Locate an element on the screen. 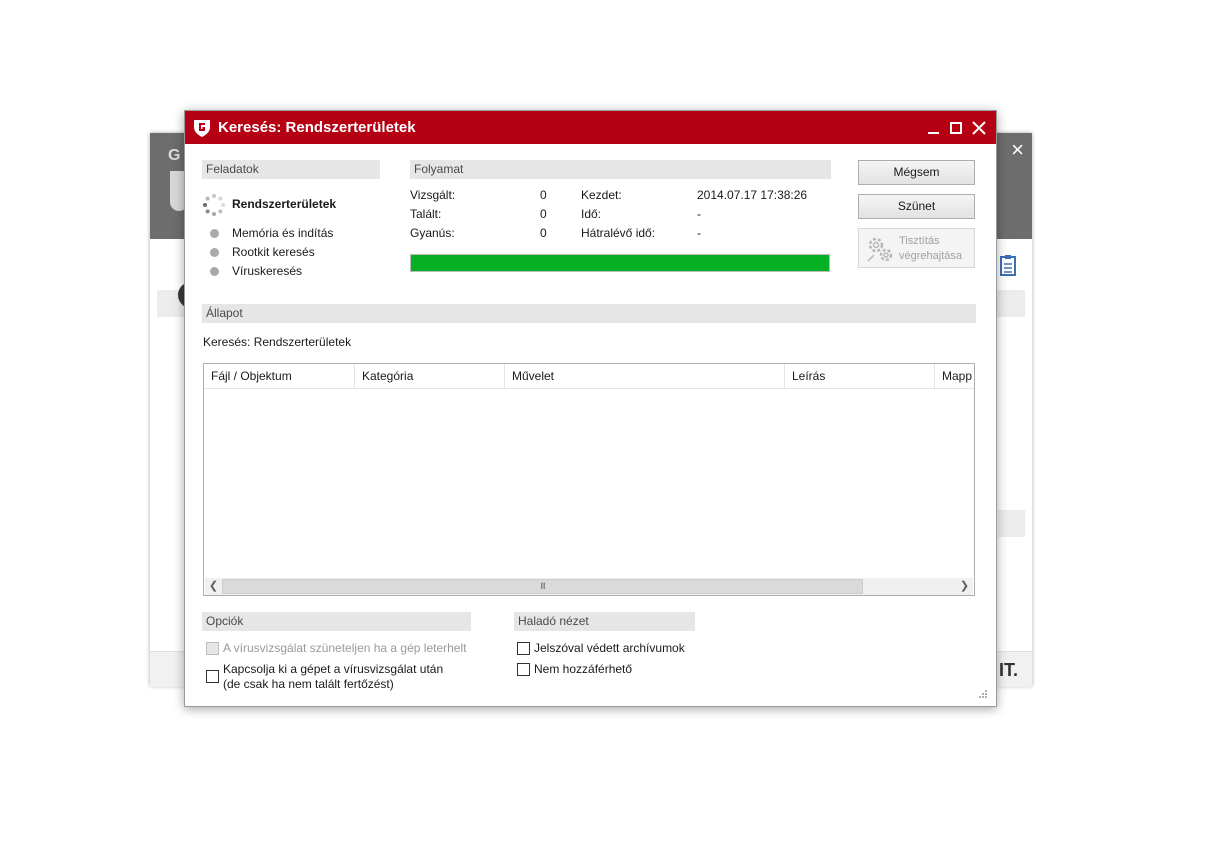 Image resolution: width=1216 pixels, height=860 pixels. close-icon is located at coordinates (979, 128).